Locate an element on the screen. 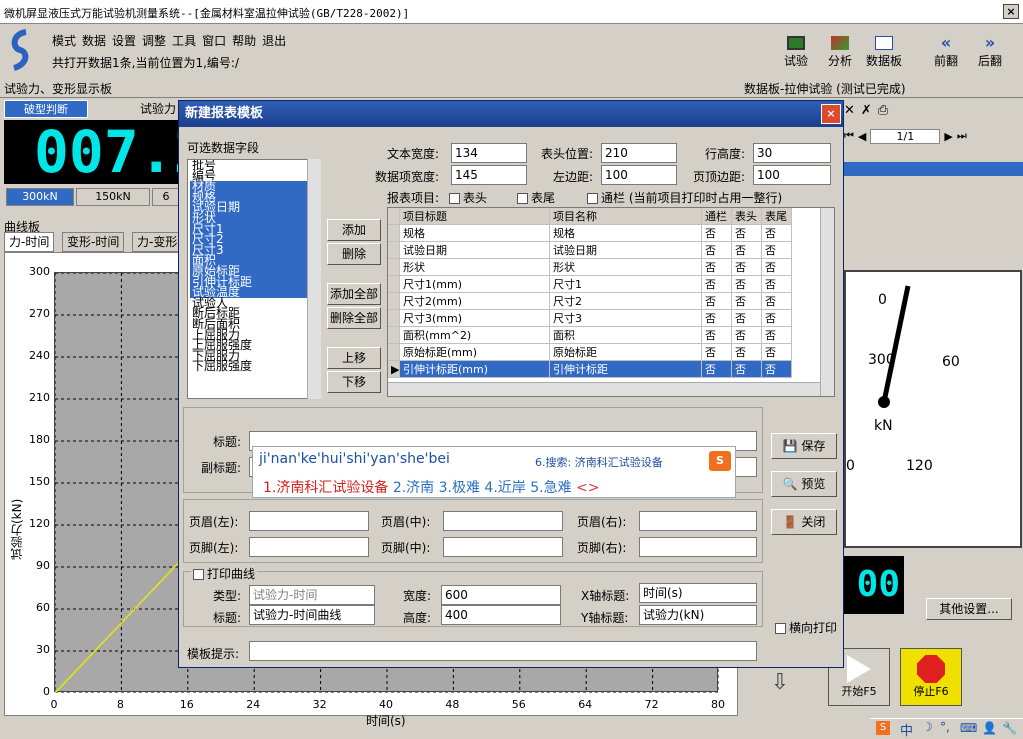 The image size is (1023, 739). text-width-input: 134 is located at coordinates (489, 153).